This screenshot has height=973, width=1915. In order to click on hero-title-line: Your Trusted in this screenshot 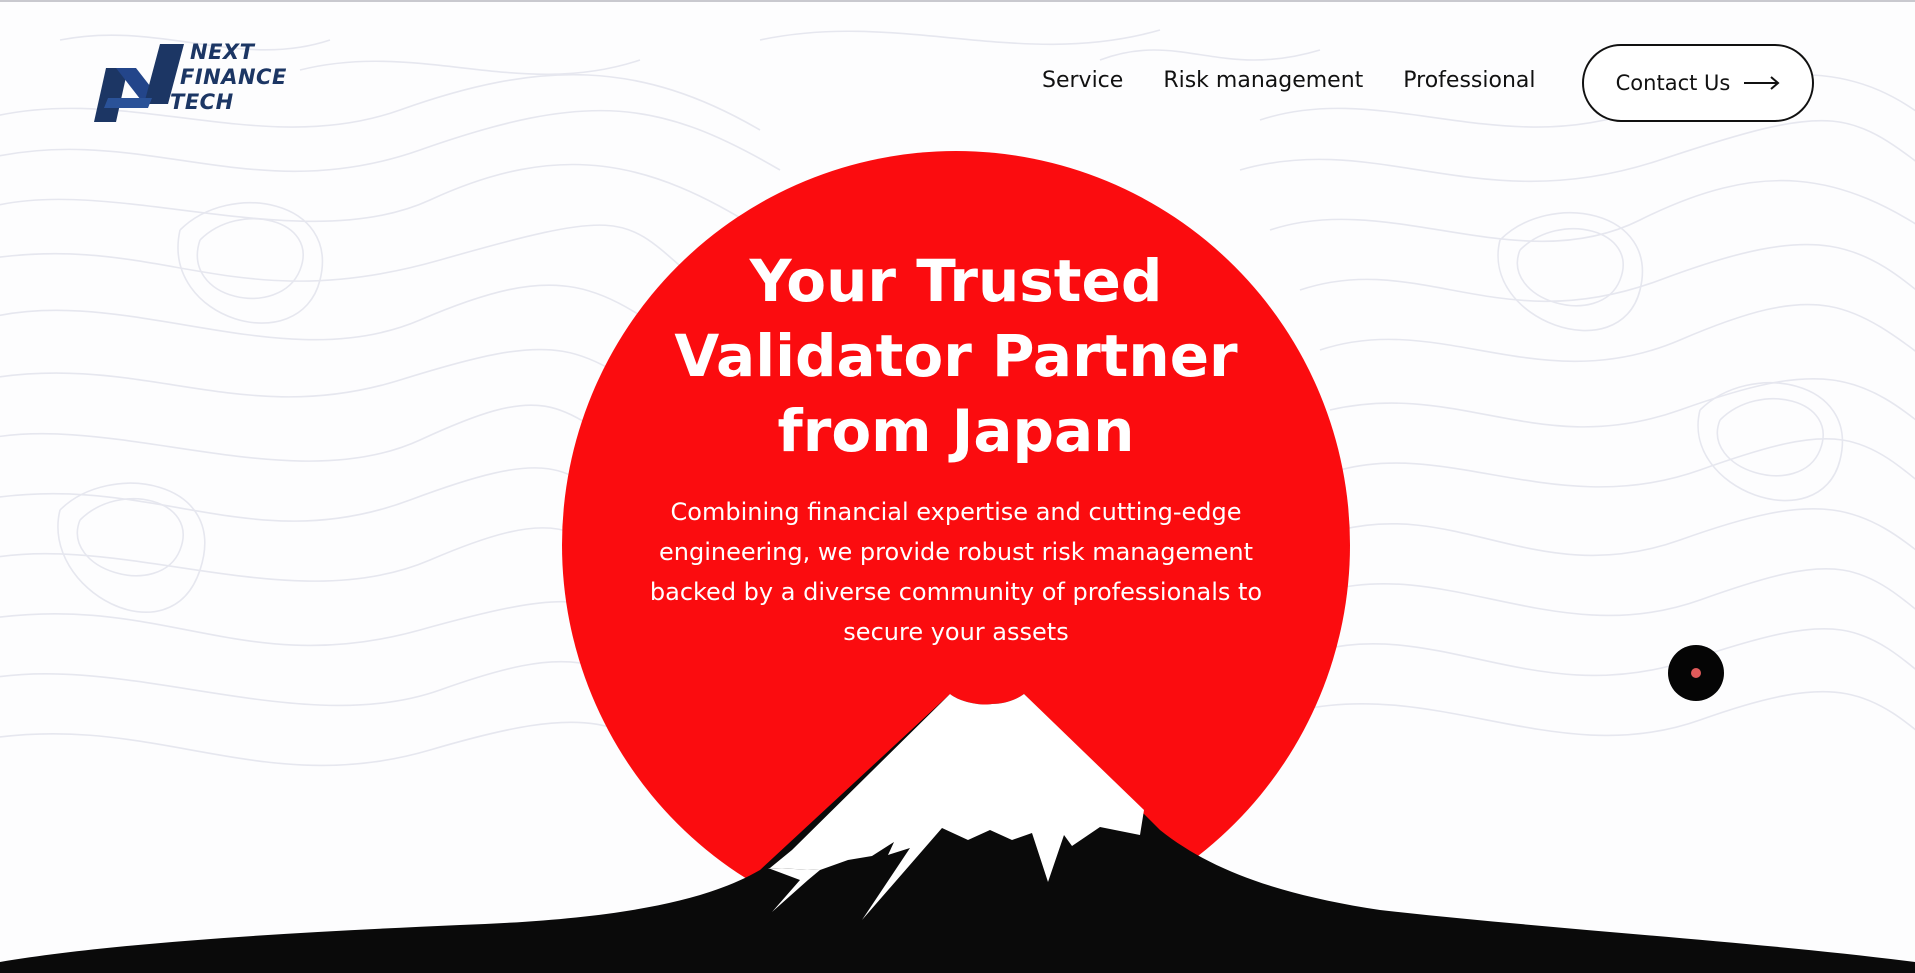, I will do `click(956, 281)`.